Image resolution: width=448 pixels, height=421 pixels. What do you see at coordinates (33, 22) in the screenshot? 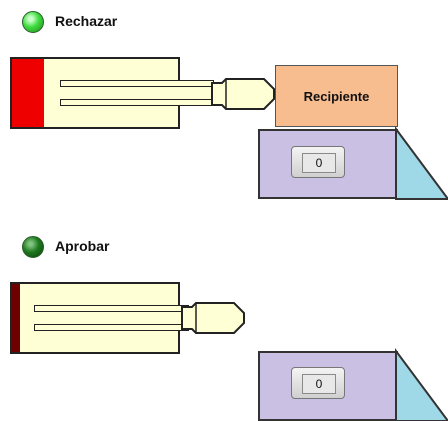
I see `rechazar-led-indicator` at bounding box center [33, 22].